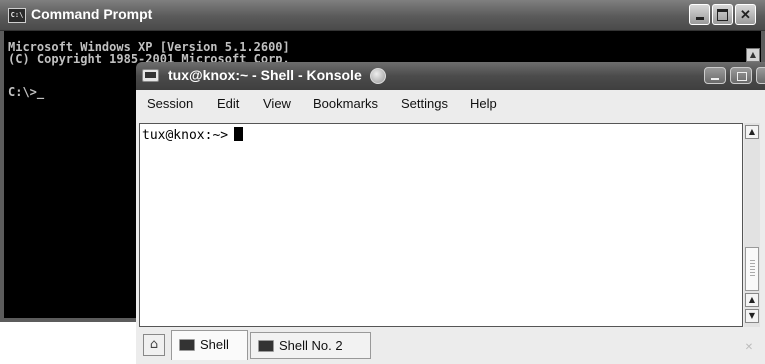 This screenshot has width=765, height=364. I want to click on cmd-scroll-up-button: ▲, so click(753, 55).